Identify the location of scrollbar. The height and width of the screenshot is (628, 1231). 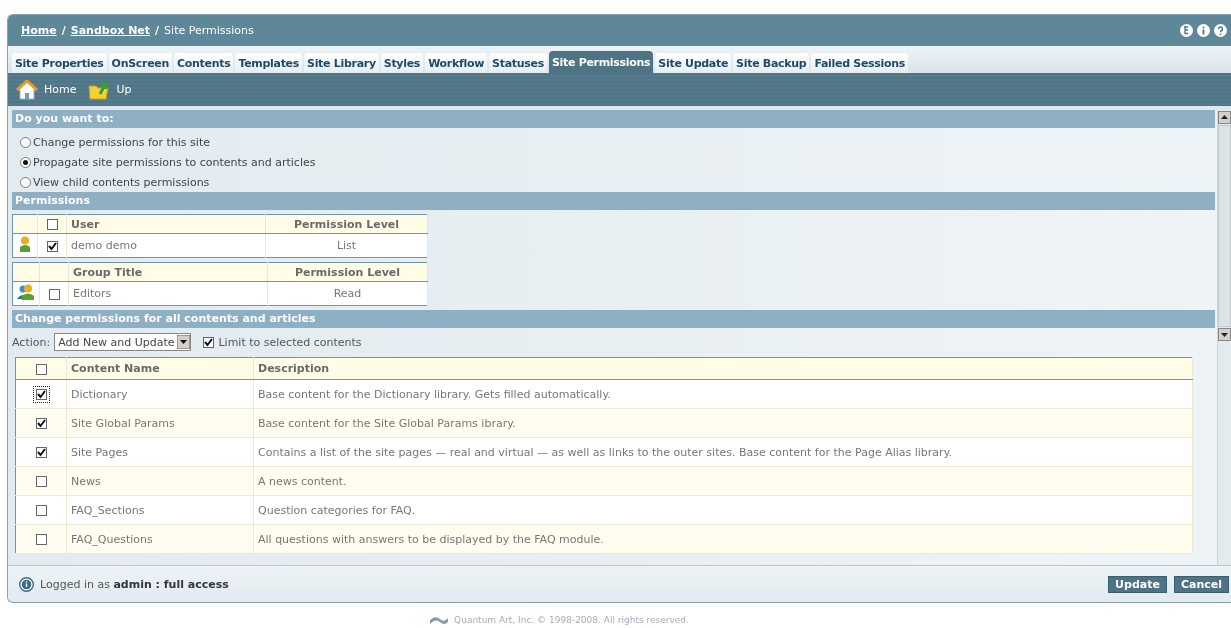
(1224, 337).